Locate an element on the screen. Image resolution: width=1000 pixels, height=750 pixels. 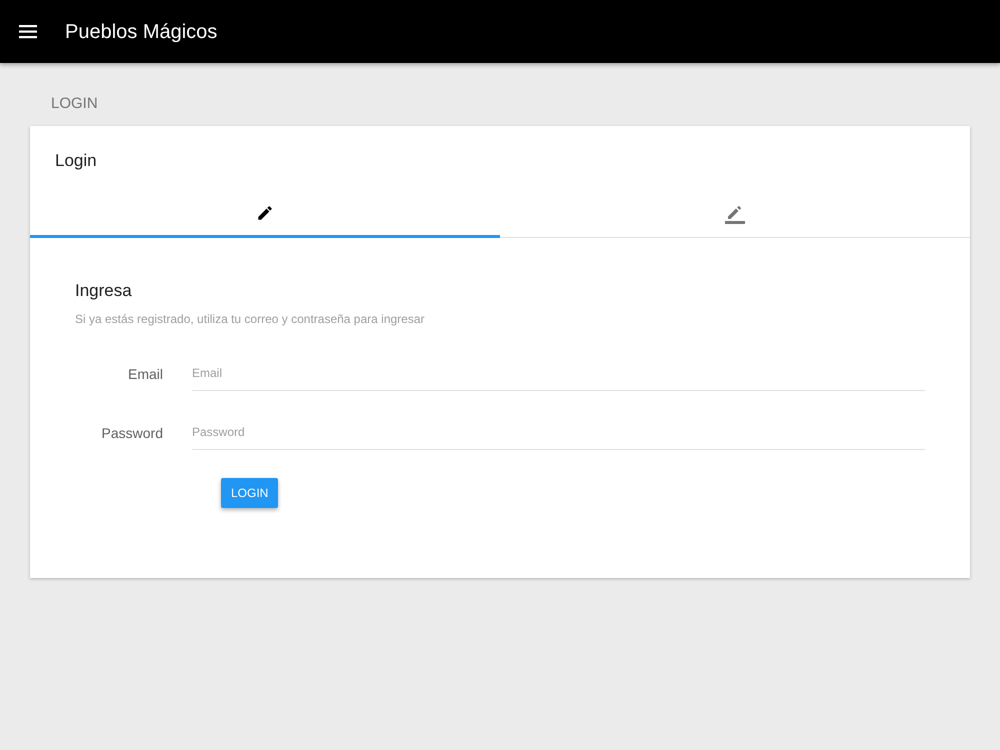
page-title: LOGIN is located at coordinates (74, 104).